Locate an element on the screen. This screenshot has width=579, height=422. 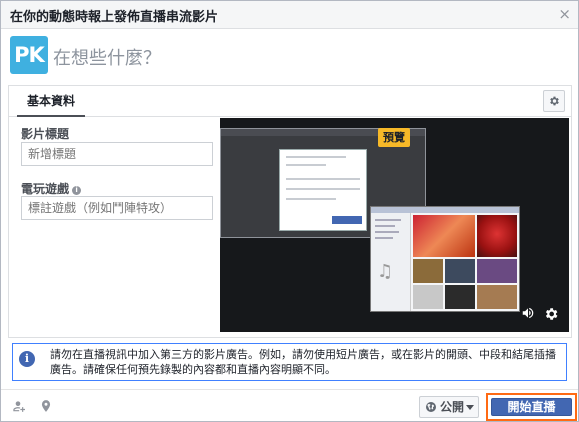
go-live-highlight: 開始直播 is located at coordinates (531, 407).